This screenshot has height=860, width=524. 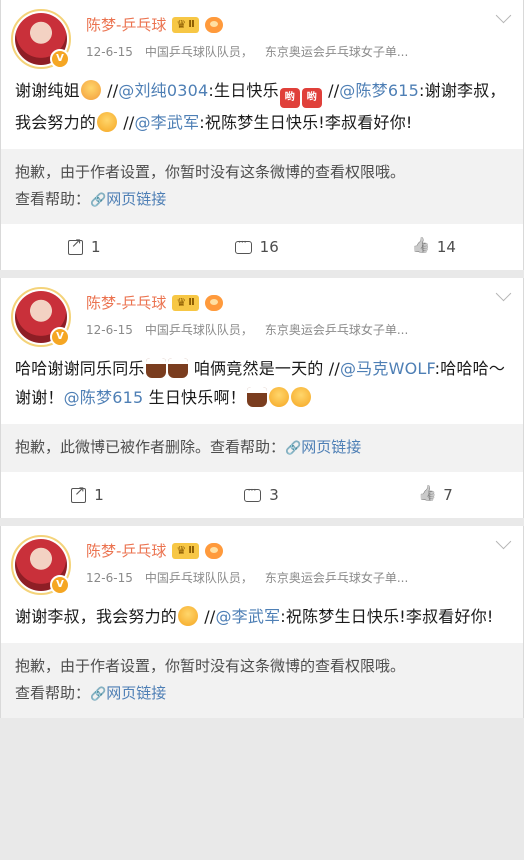 I want to click on comment-count: 3, so click(x=274, y=495).